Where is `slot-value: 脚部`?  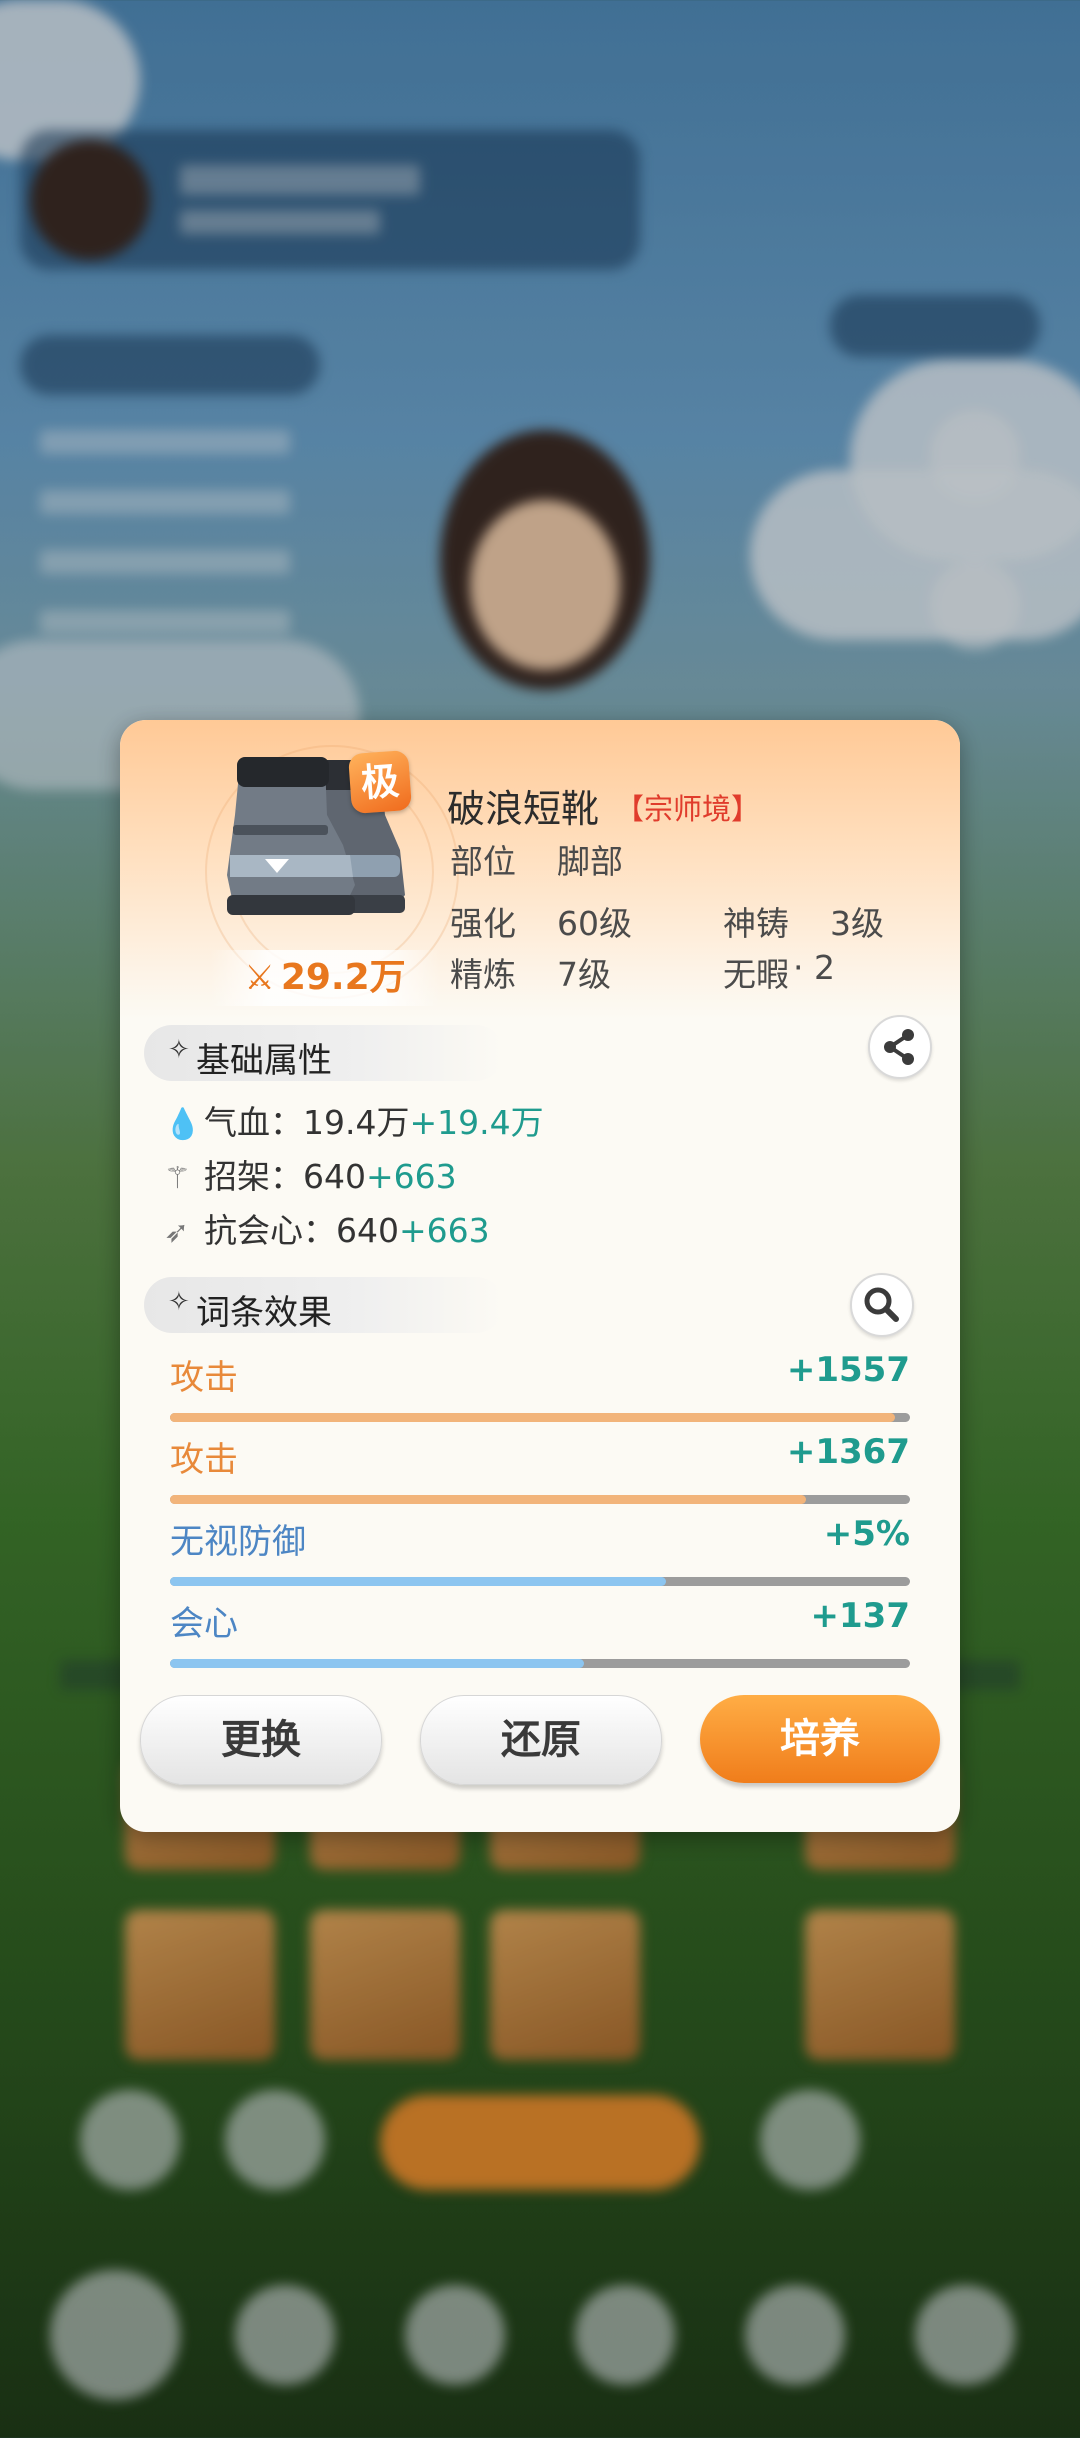
slot-value: 脚部 is located at coordinates (590, 861).